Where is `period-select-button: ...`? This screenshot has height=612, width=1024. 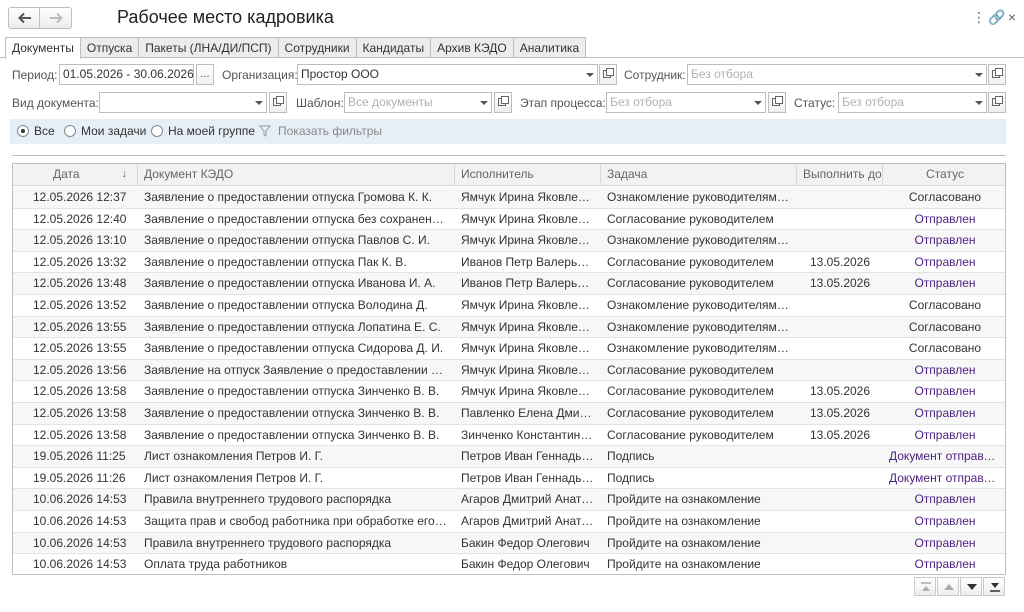
period-select-button: ... is located at coordinates (205, 74).